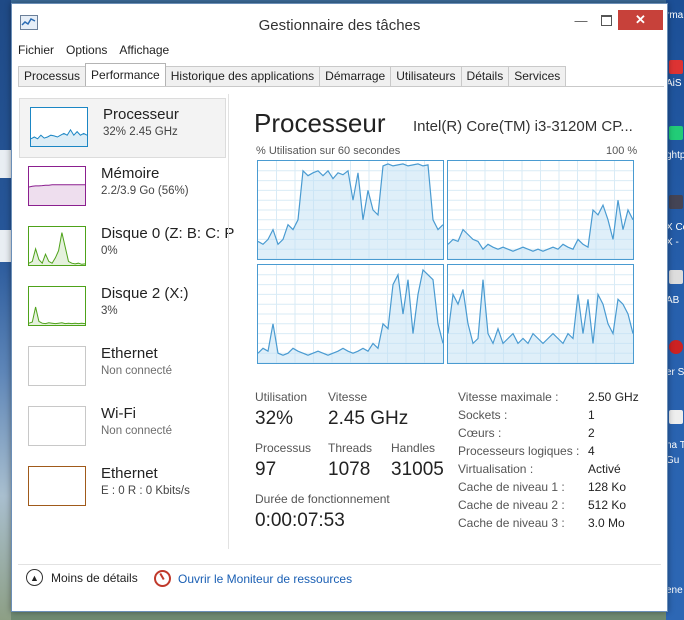 This screenshot has width=684, height=620. I want to click on tab-processus: Processus, so click(52, 76).